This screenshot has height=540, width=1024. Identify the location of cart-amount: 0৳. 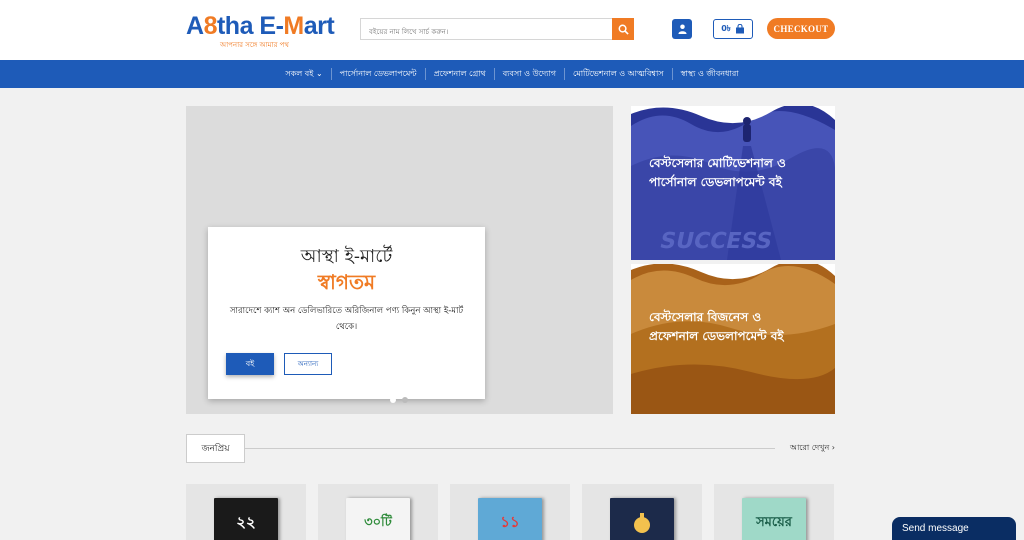
(726, 28).